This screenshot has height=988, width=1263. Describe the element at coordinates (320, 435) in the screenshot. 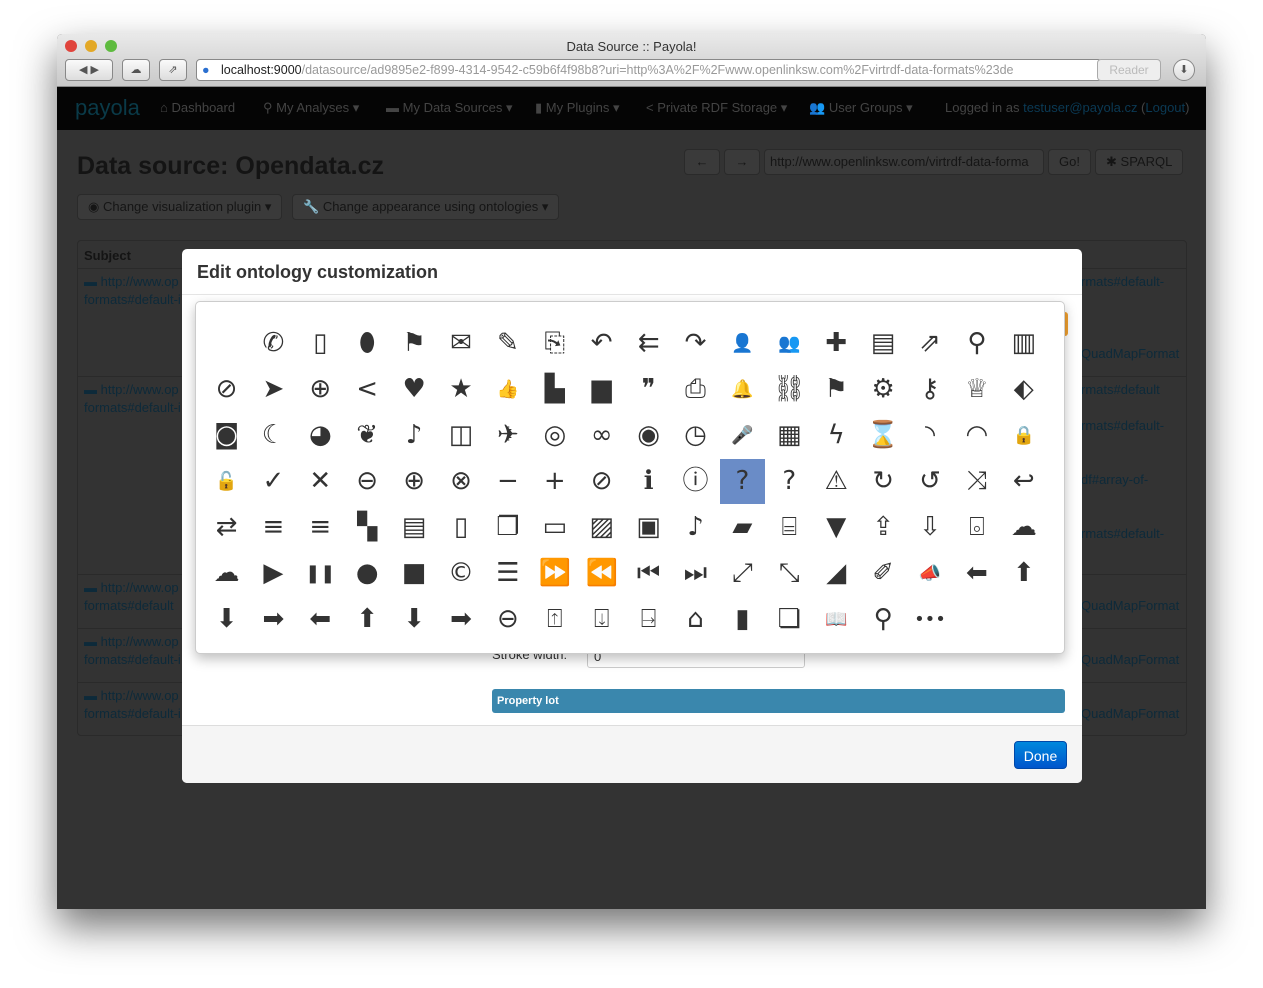

I see `palette-icon: ◕` at that location.